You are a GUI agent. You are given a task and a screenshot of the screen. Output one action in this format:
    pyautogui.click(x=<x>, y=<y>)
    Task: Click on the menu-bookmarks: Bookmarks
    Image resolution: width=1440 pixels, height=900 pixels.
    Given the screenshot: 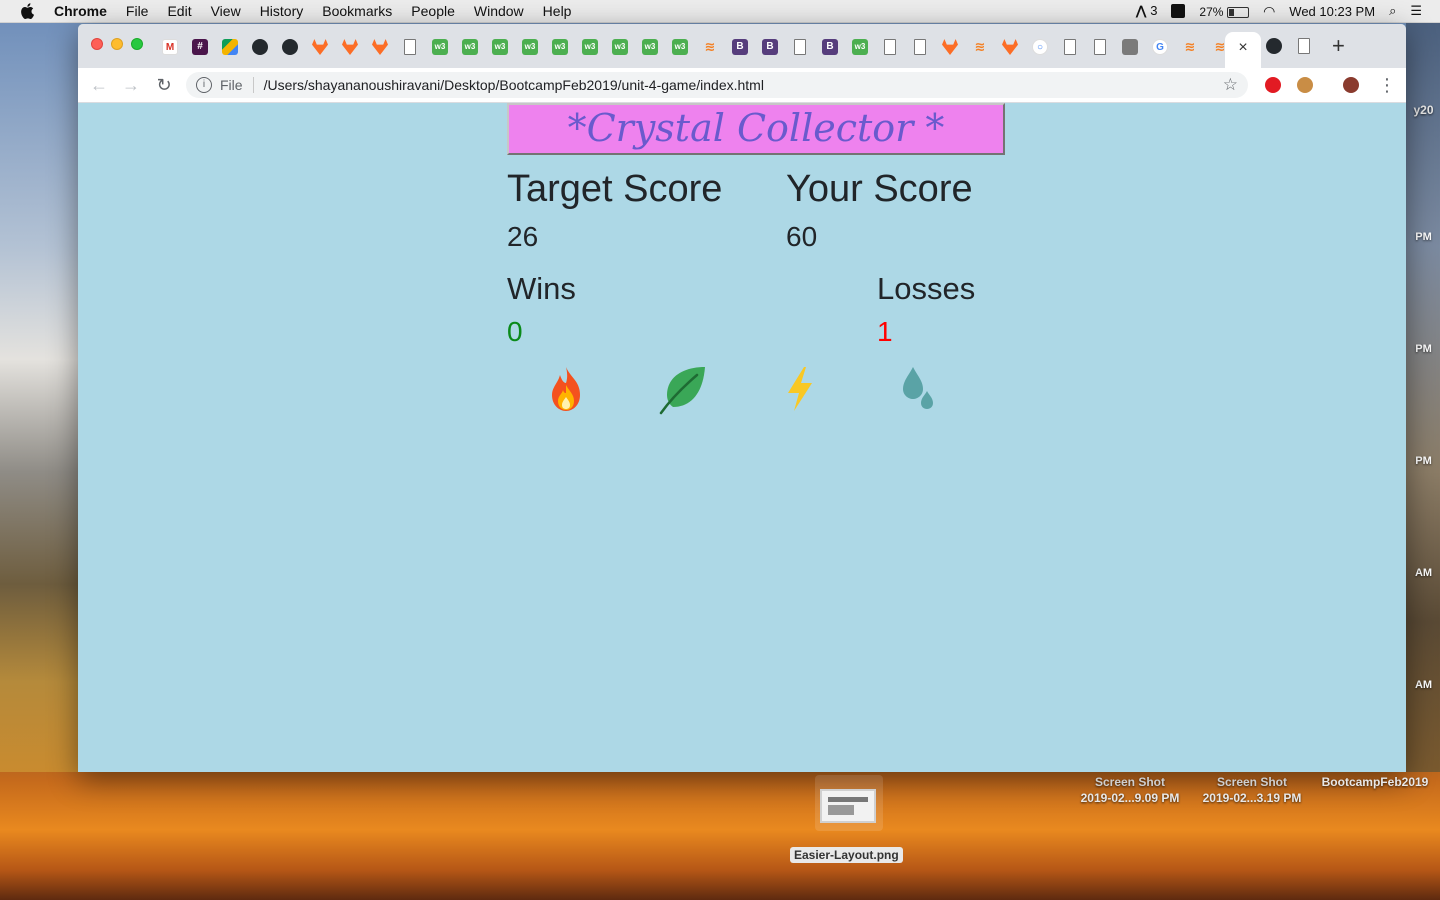 What is the action you would take?
    pyautogui.click(x=357, y=11)
    